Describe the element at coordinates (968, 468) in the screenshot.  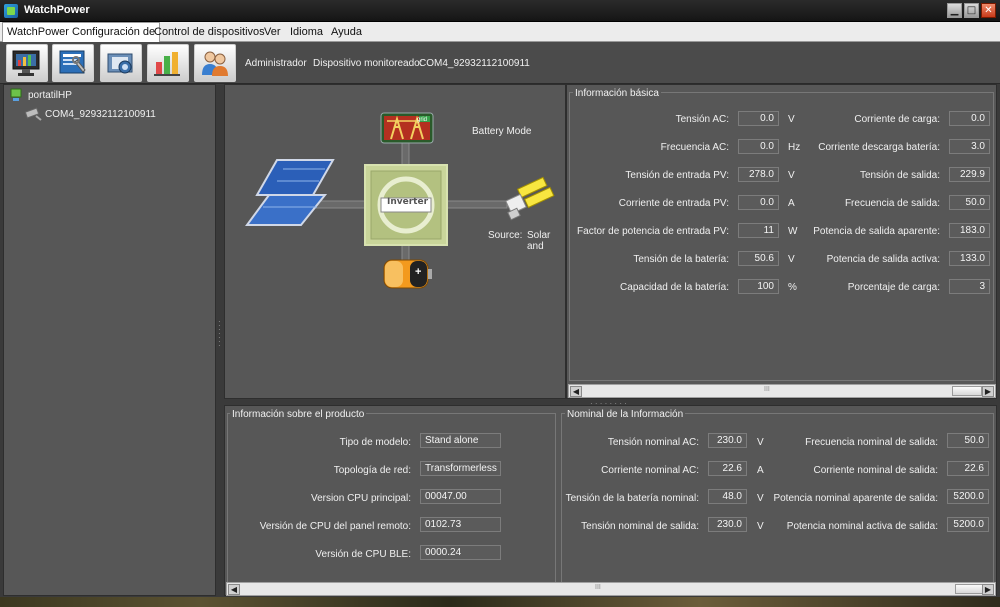
I see `nominal-output-current-value: 22.6` at that location.